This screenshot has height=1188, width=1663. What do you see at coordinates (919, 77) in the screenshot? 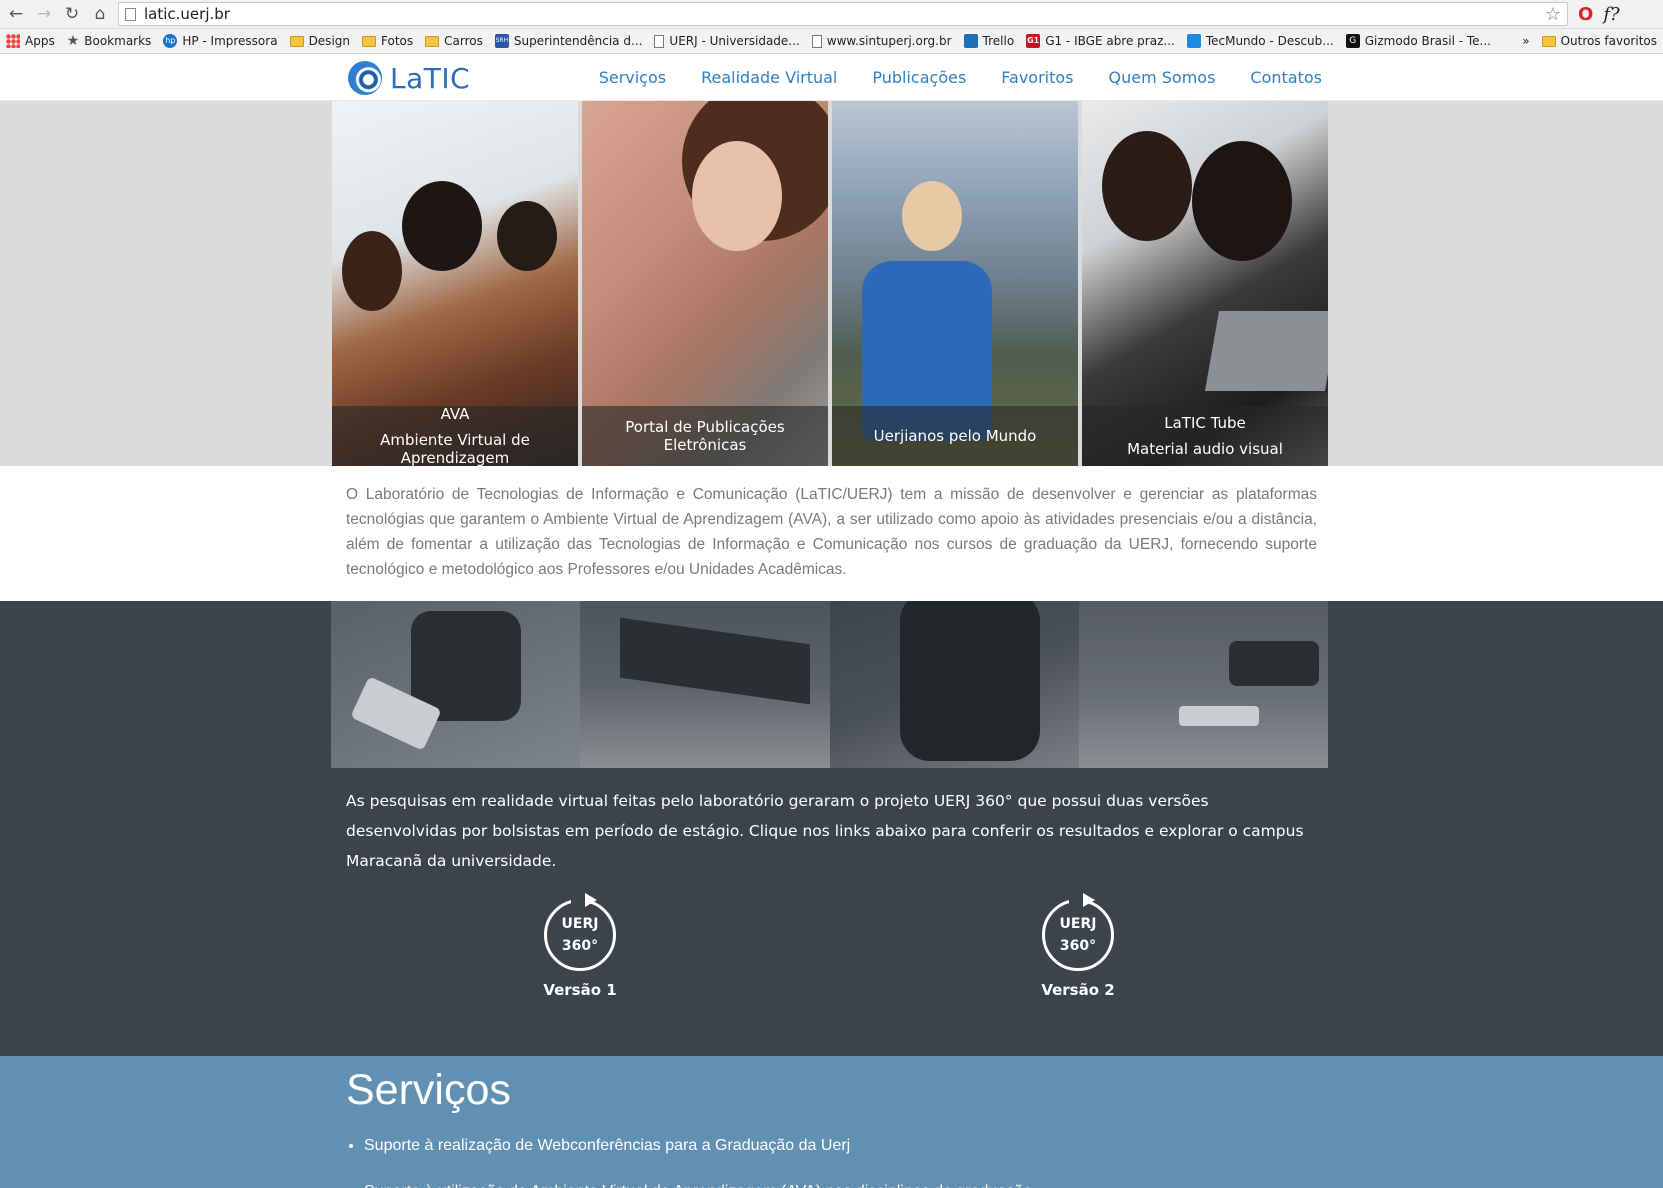
I see `nav-publicacoes: Publicações` at bounding box center [919, 77].